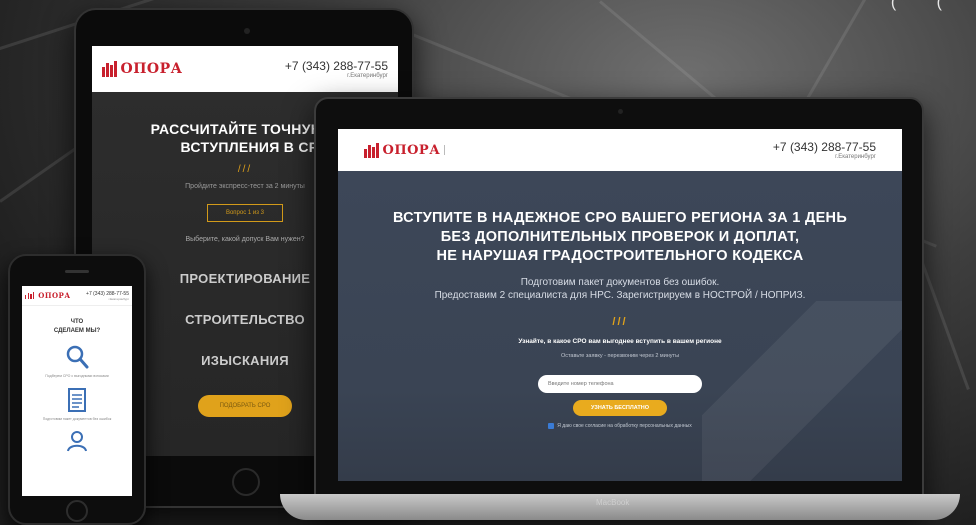 This screenshot has height=525, width=976. I want to click on corner-decoration: ( (, so click(925, 5).